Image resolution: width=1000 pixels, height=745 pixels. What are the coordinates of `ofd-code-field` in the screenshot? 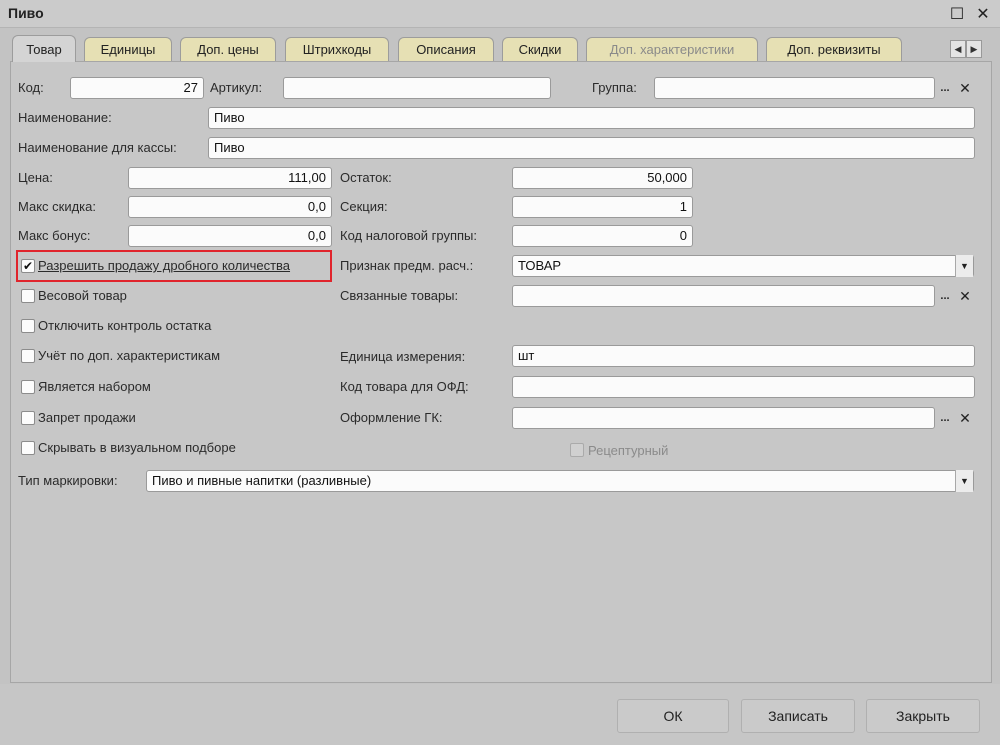 It's located at (743, 387).